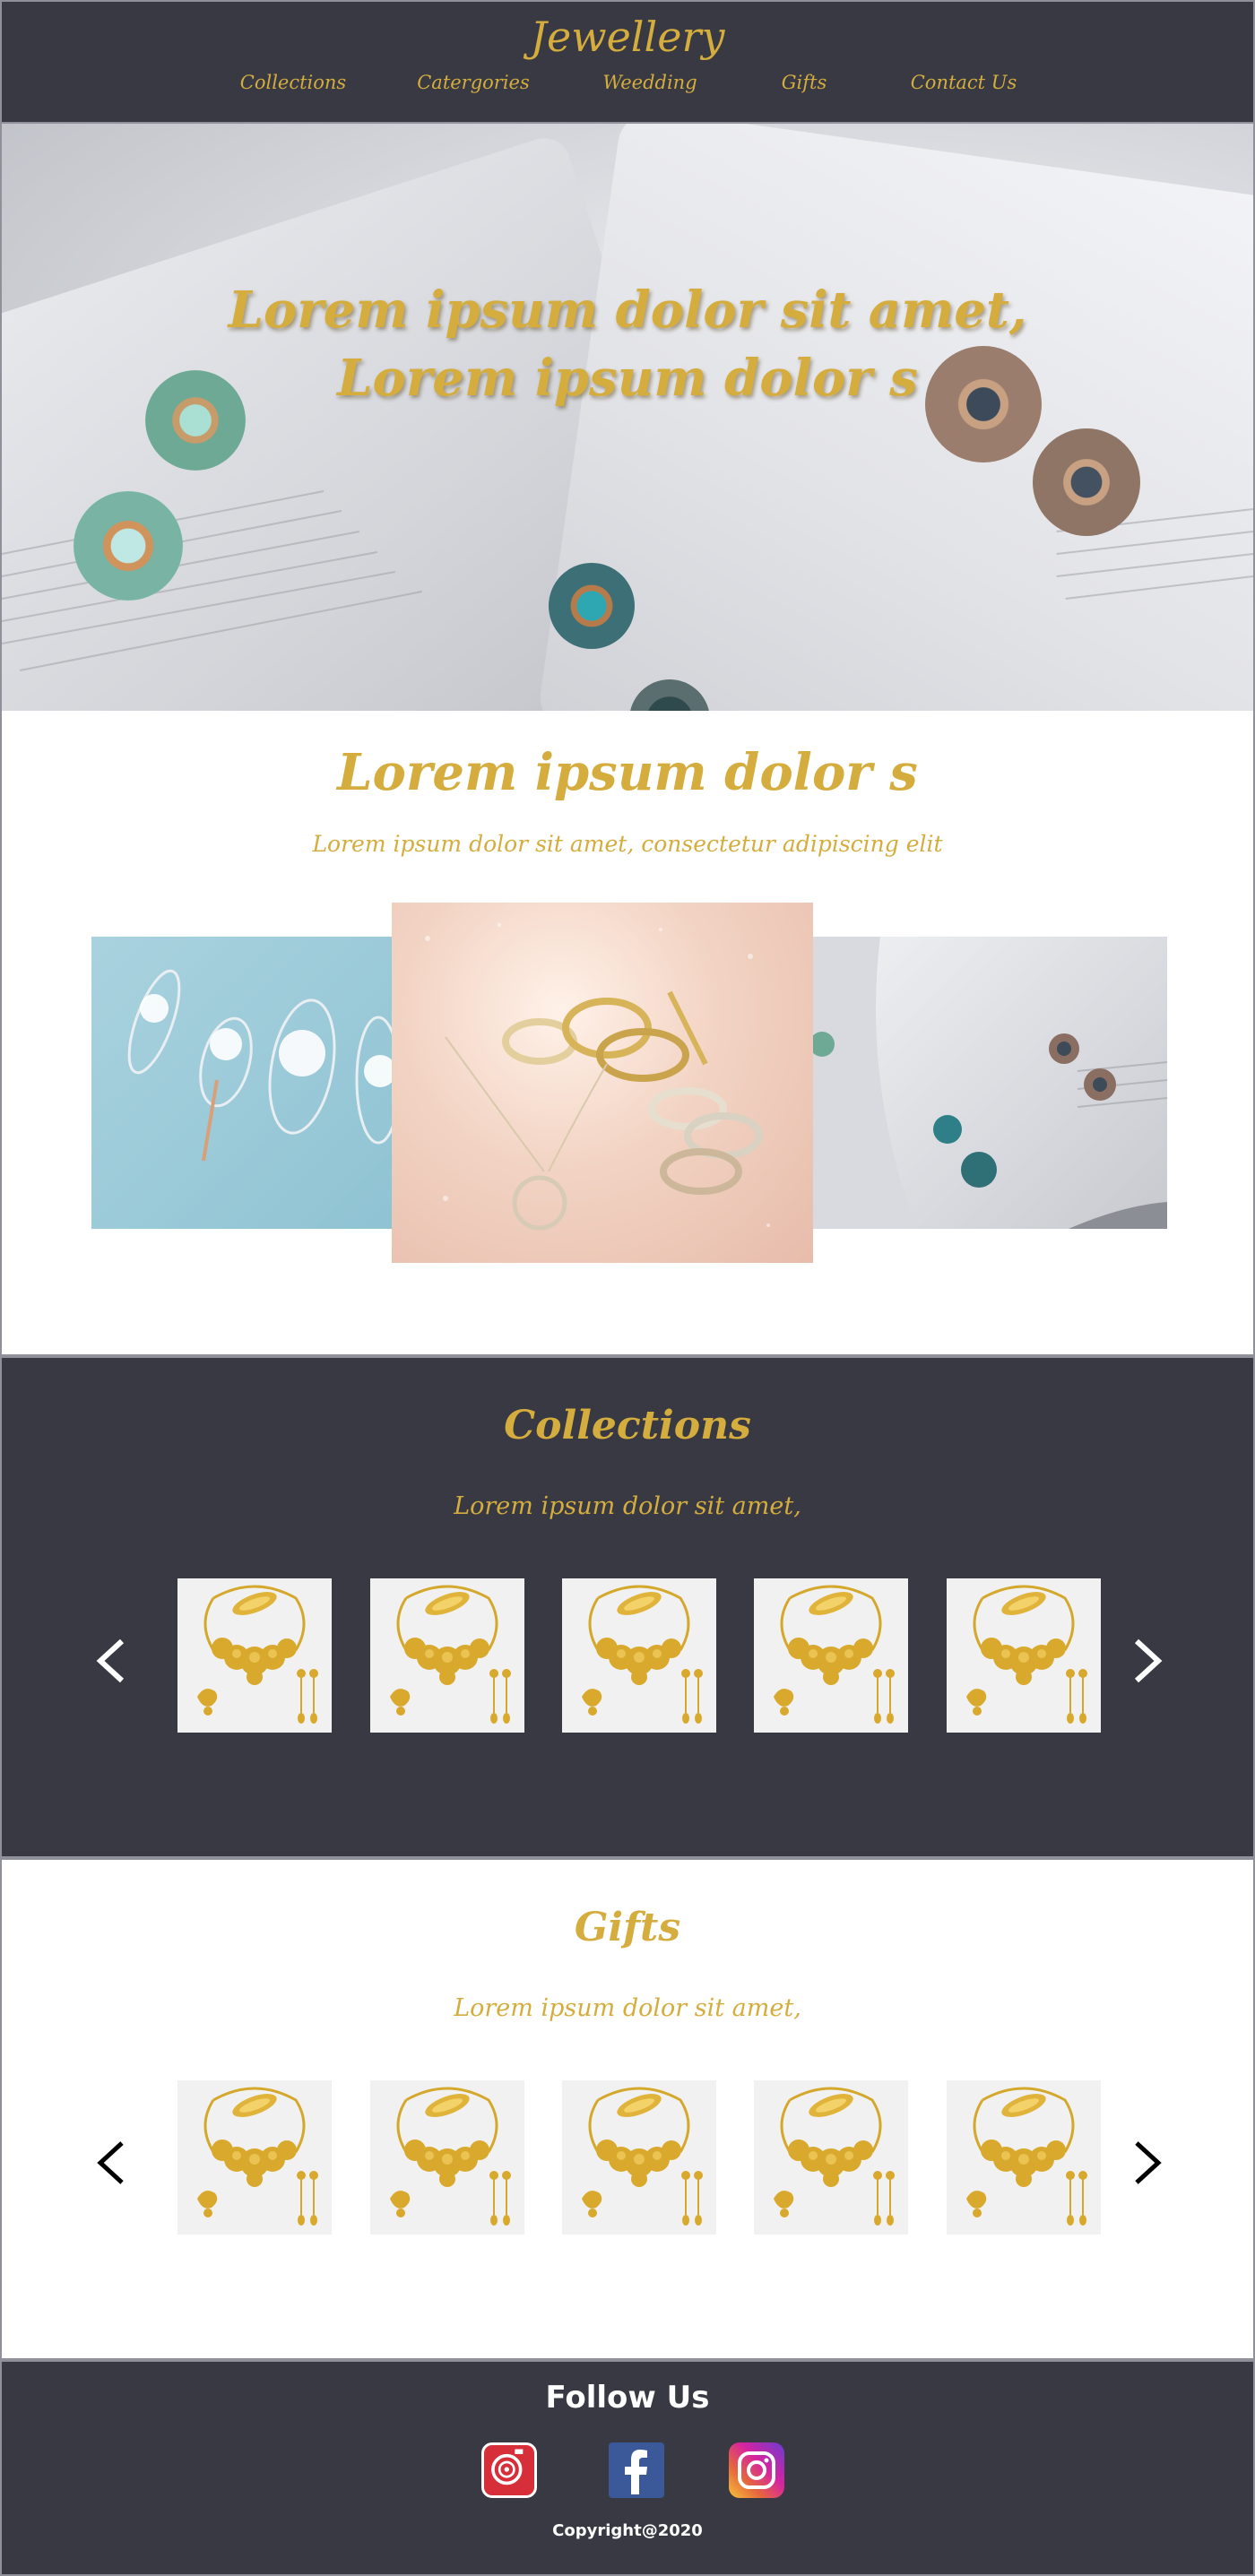 This screenshot has height=2576, width=1255. I want to click on photo-gold-rings, so click(602, 1083).